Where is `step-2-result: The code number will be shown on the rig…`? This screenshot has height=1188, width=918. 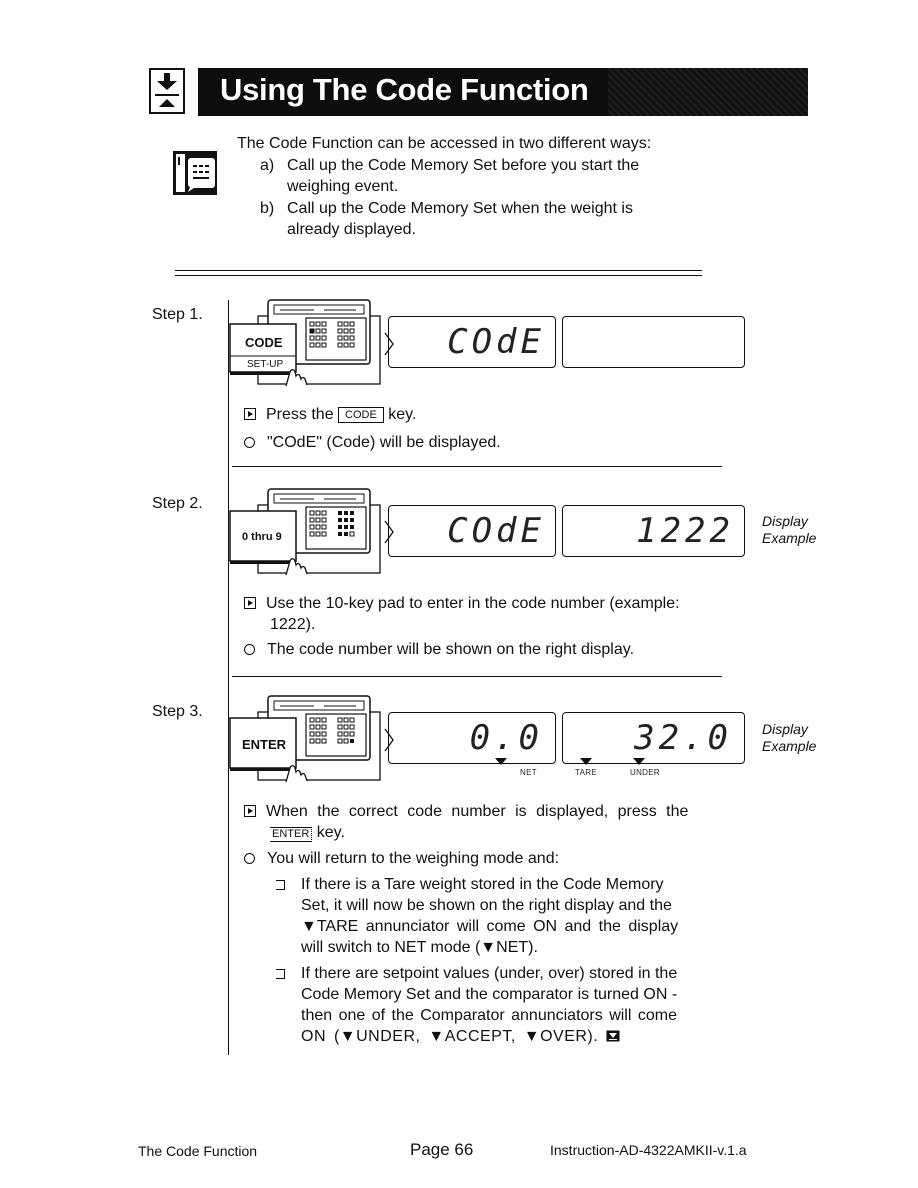
step-2-result: The code number will be shown on the rig… is located at coordinates (439, 649).